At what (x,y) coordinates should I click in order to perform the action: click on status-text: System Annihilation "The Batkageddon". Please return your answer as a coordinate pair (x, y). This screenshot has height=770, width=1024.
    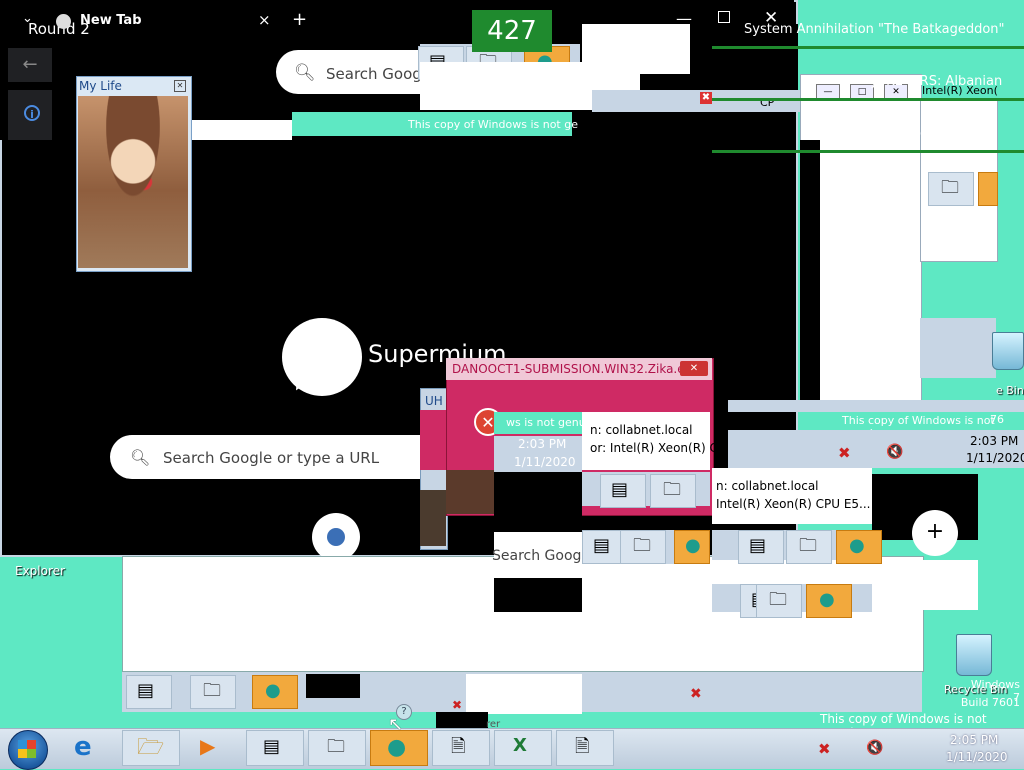
    Looking at the image, I should click on (874, 29).